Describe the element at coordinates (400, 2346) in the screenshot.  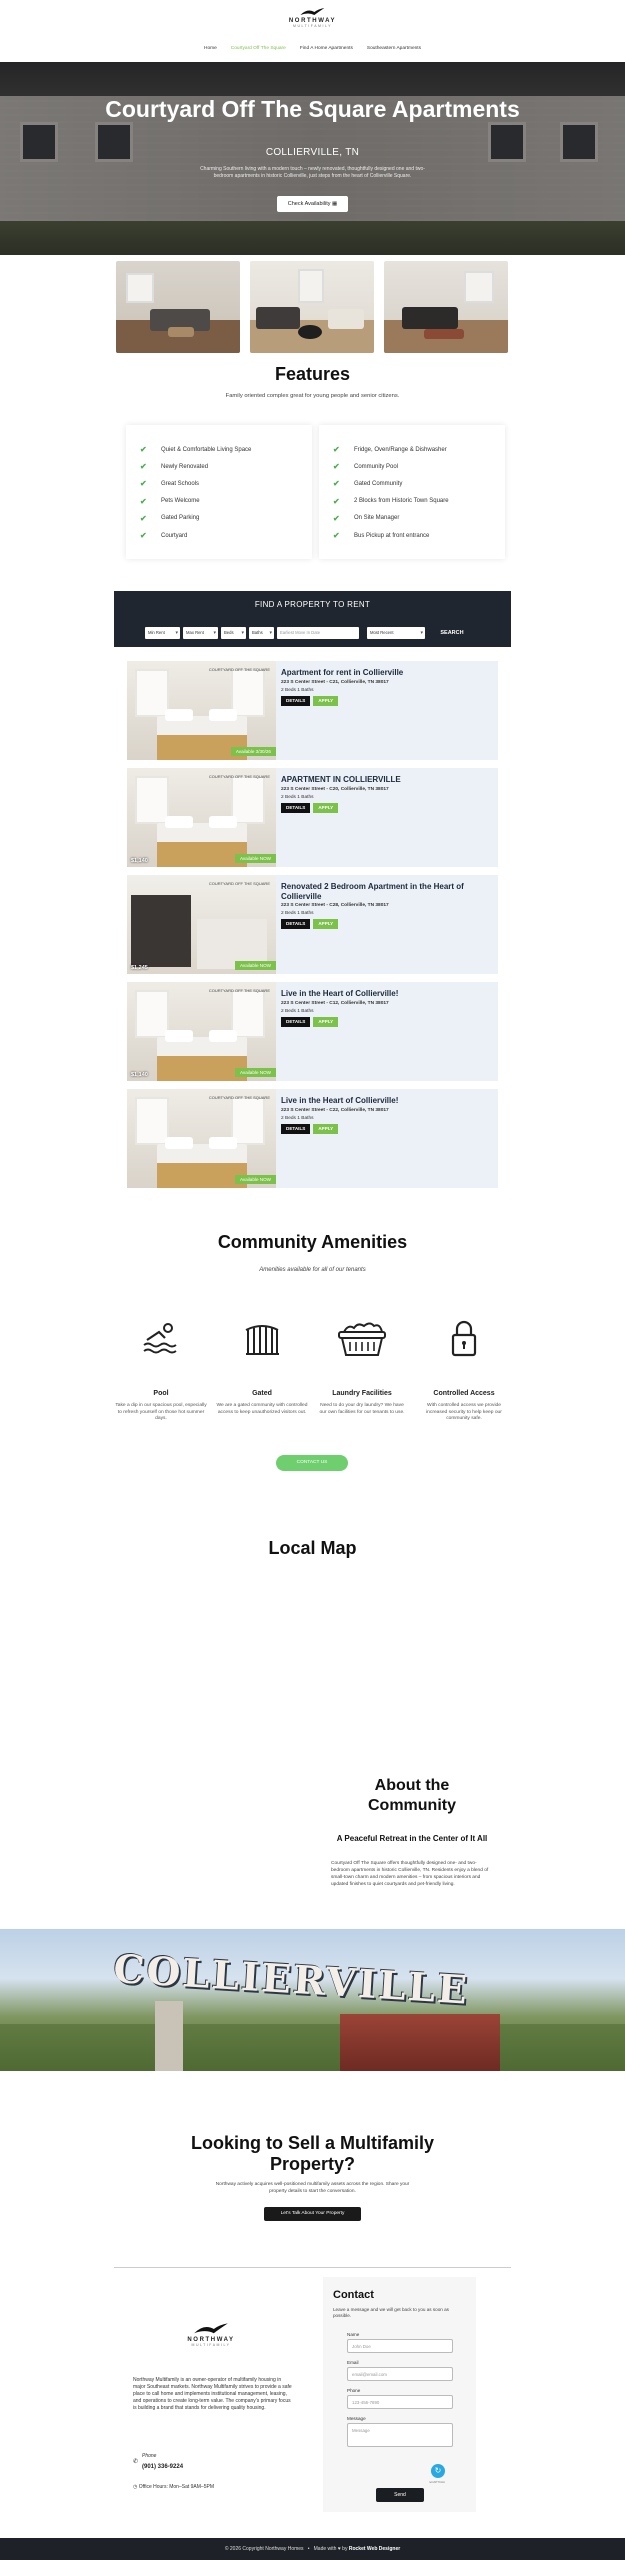
I see `name-field: John Doe` at that location.